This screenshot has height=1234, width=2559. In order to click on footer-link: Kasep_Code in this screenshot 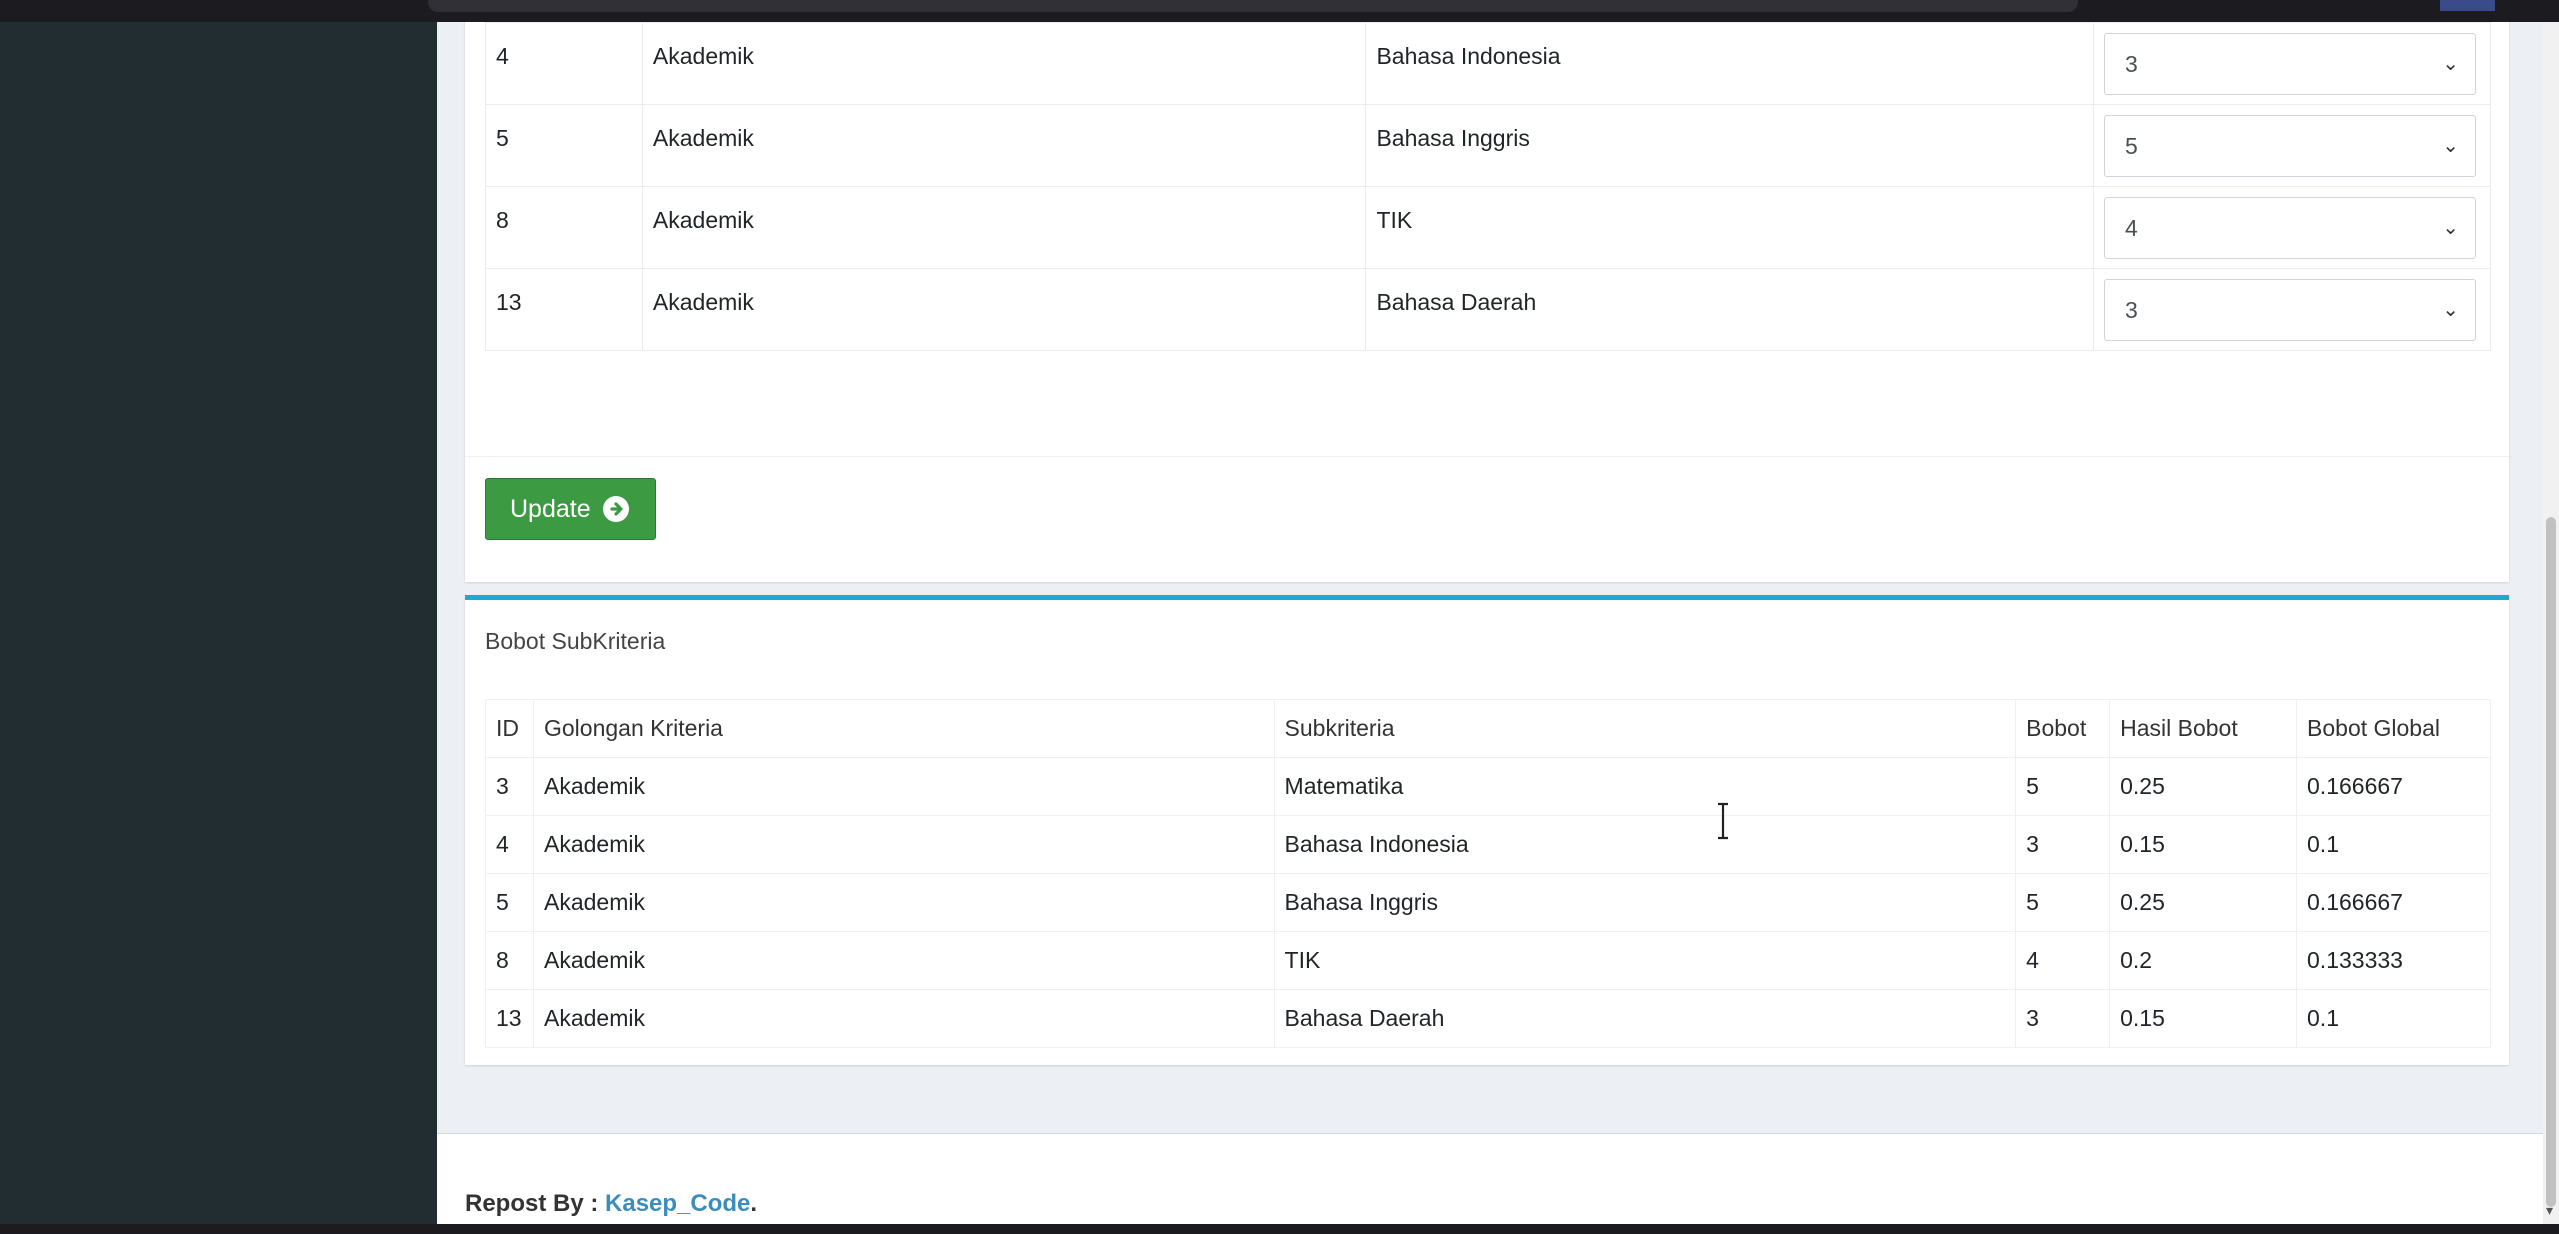, I will do `click(677, 1203)`.